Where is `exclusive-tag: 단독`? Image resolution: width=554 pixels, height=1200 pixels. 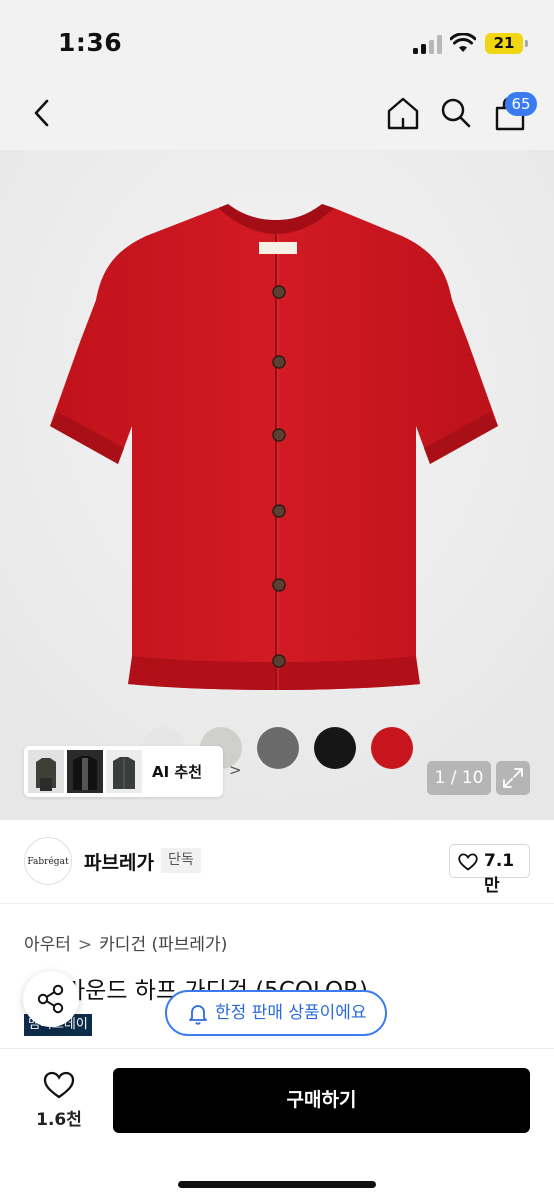
exclusive-tag: 단독 is located at coordinates (181, 860).